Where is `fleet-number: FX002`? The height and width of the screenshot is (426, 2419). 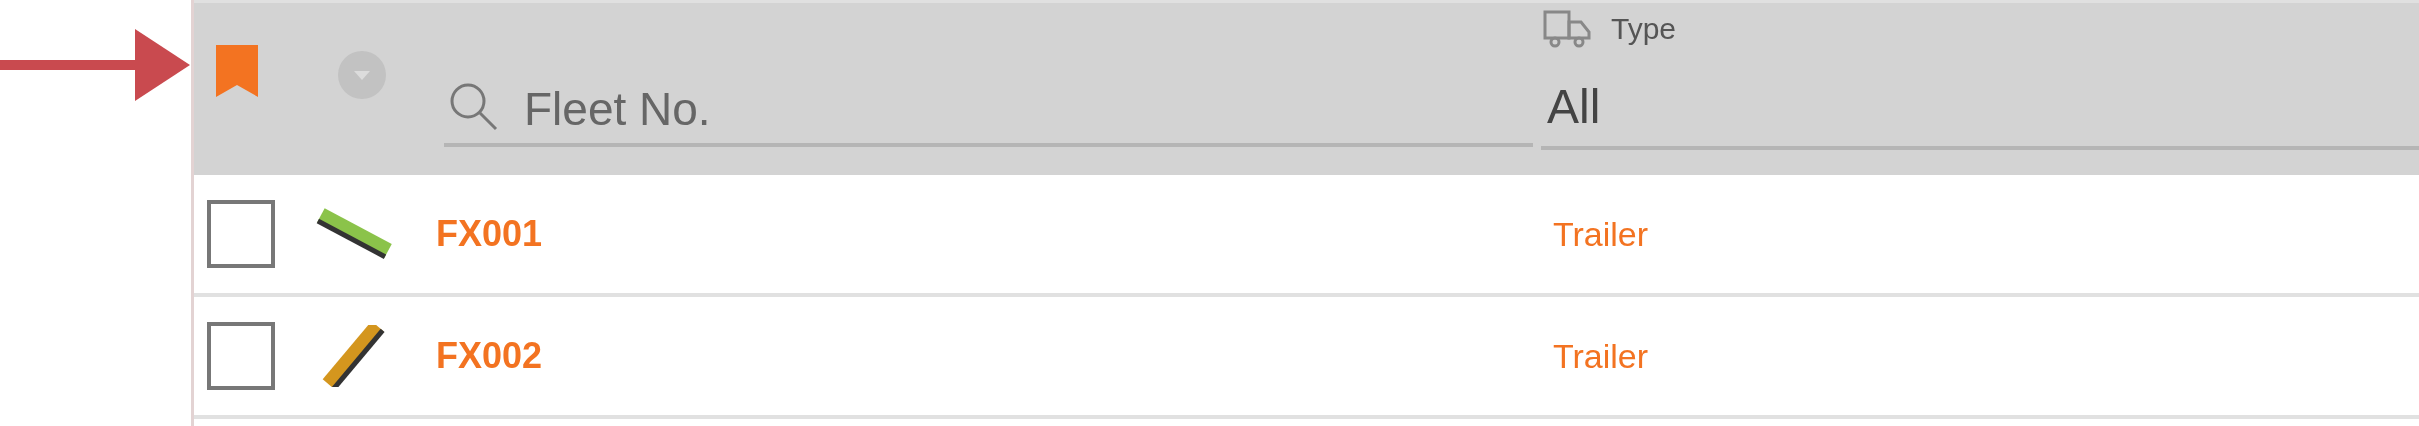
fleet-number: FX002 is located at coordinates (489, 355).